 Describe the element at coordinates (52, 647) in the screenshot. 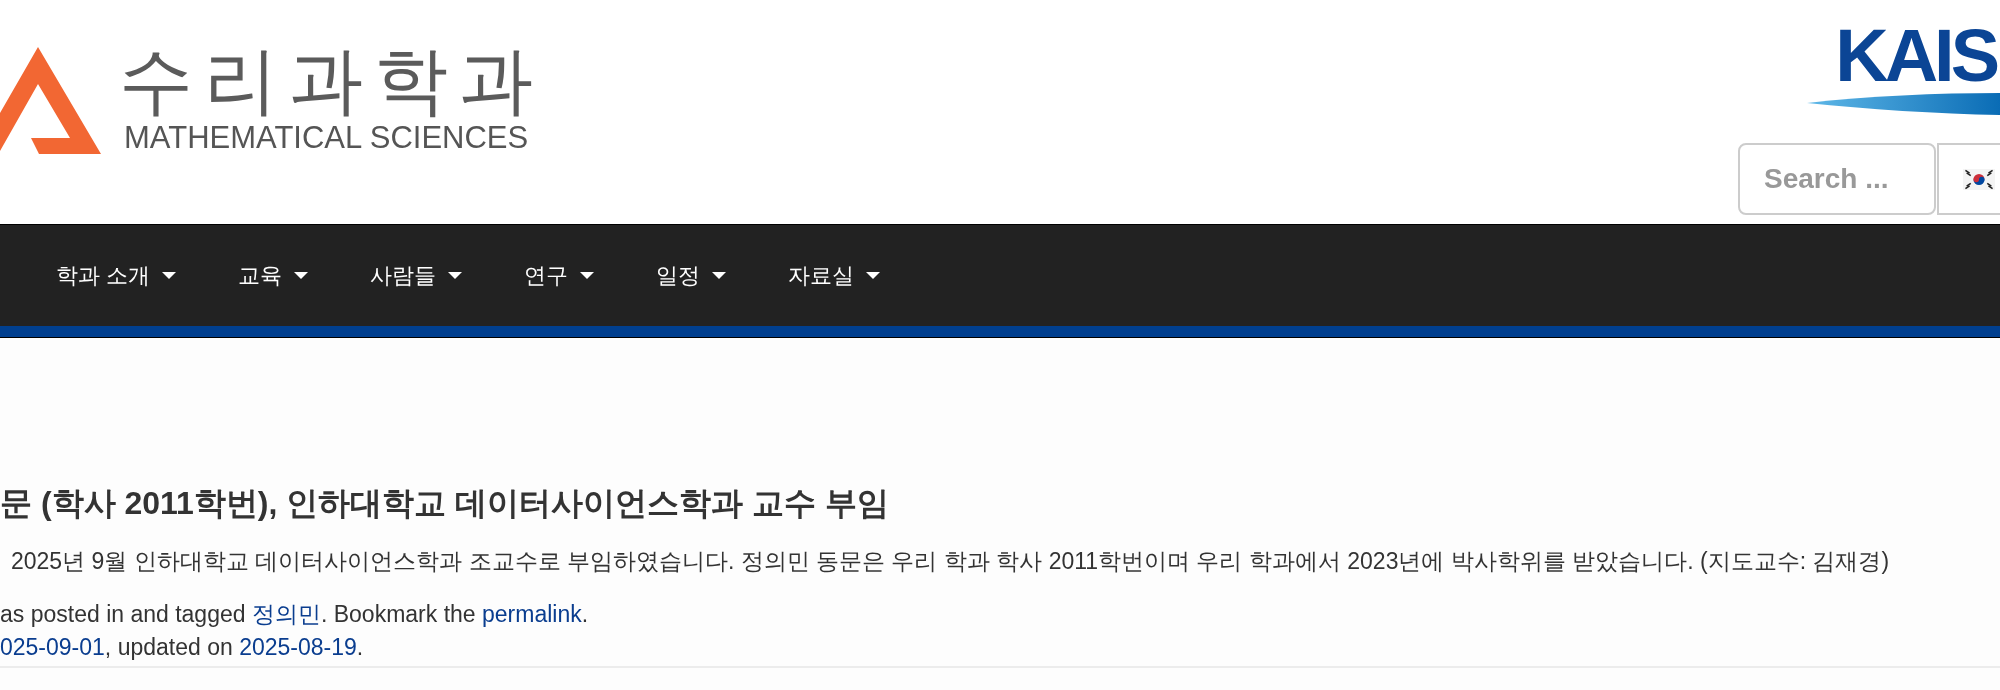

I see `date-link: 025-09-01` at that location.